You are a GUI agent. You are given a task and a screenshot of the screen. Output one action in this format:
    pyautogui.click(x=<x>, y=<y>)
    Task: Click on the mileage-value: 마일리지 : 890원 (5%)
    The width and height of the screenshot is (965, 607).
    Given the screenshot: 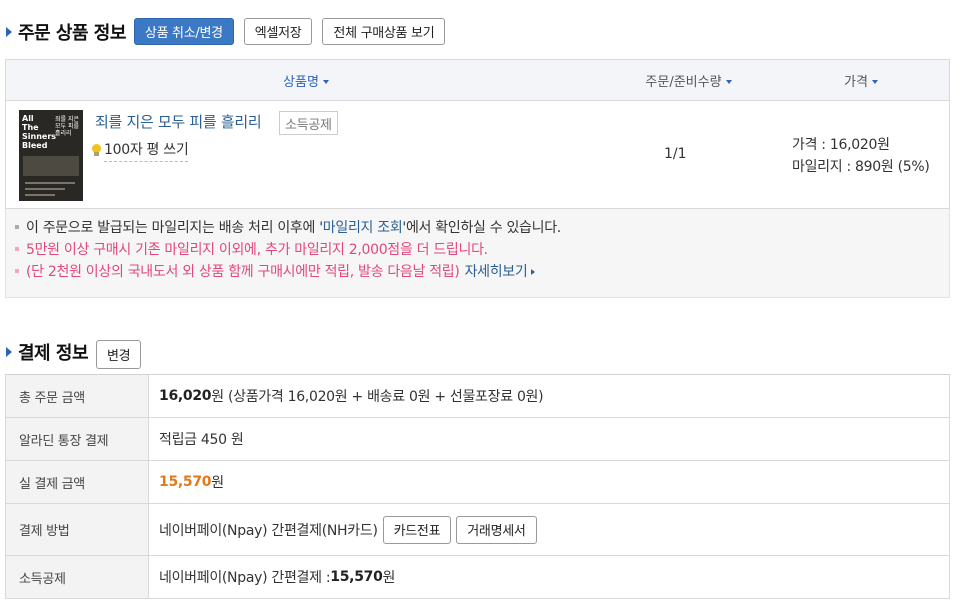 What is the action you would take?
    pyautogui.click(x=861, y=167)
    